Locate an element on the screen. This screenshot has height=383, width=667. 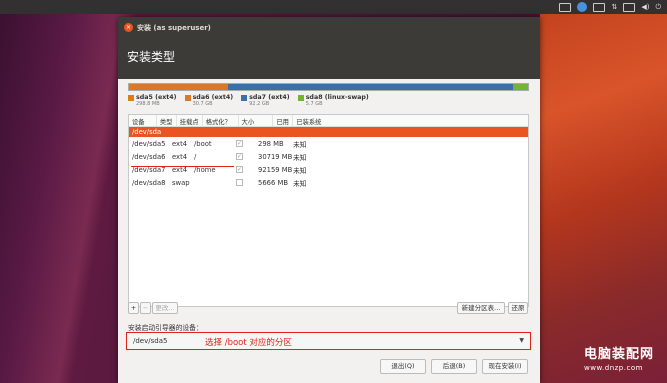
close-icon: × is located at coordinates (128, 27).